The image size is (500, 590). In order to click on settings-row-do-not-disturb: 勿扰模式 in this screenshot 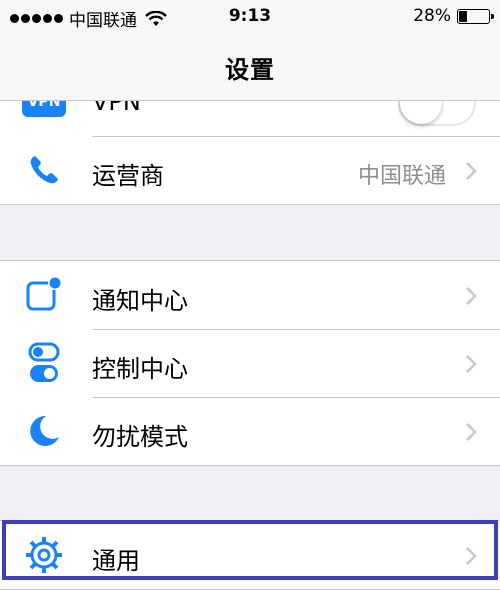, I will do `click(250, 431)`.